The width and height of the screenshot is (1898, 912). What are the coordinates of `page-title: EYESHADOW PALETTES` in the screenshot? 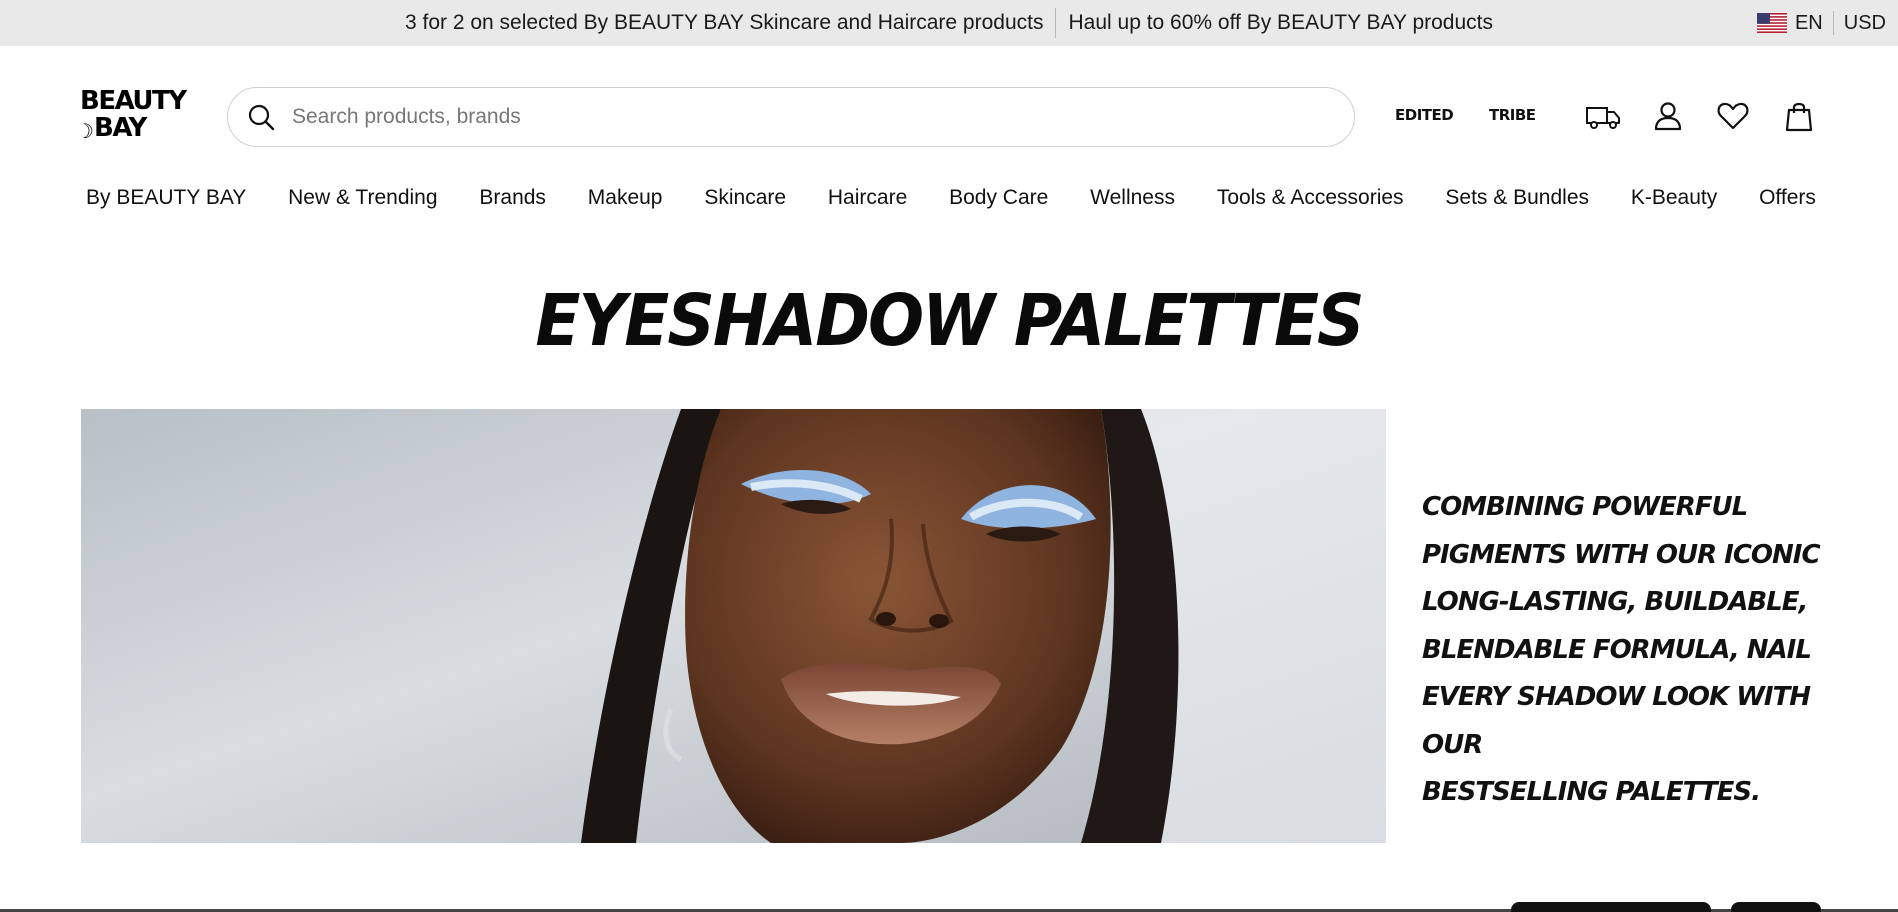 It's located at (949, 320).